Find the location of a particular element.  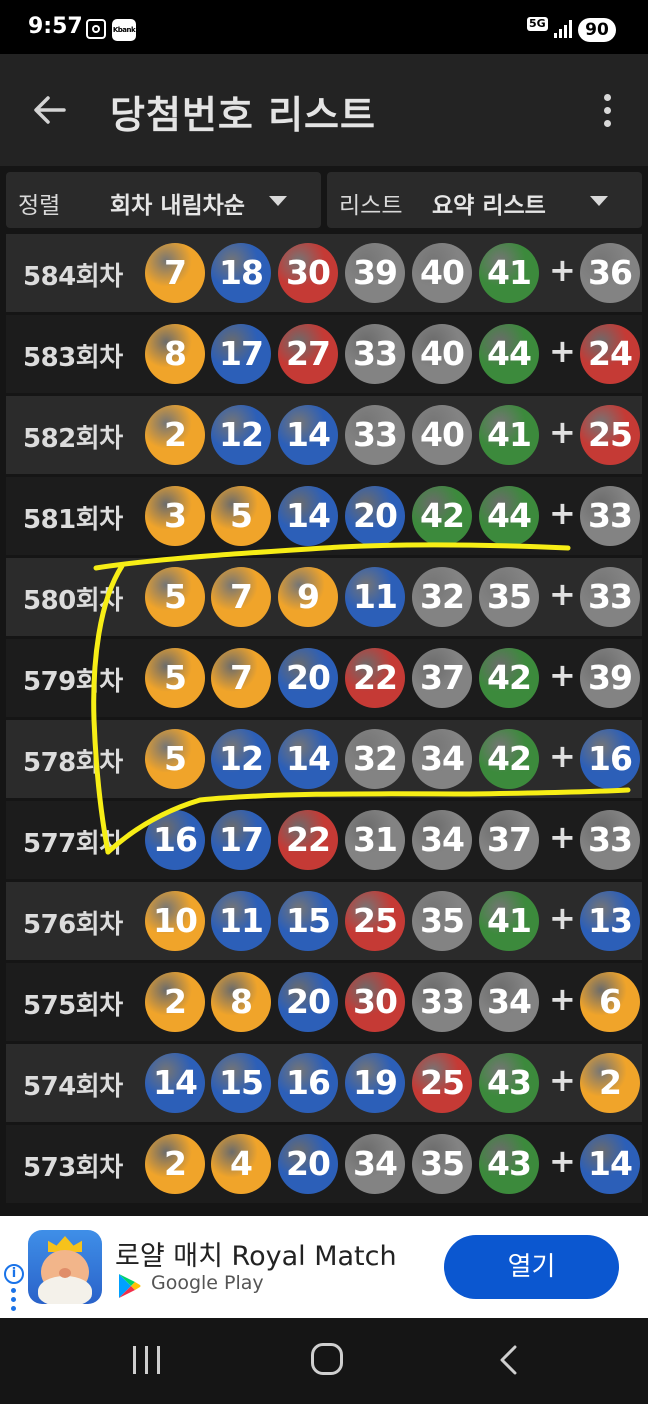

draw-row: 582회차 2 12 14 33 40 41 +25 is located at coordinates (324, 435).